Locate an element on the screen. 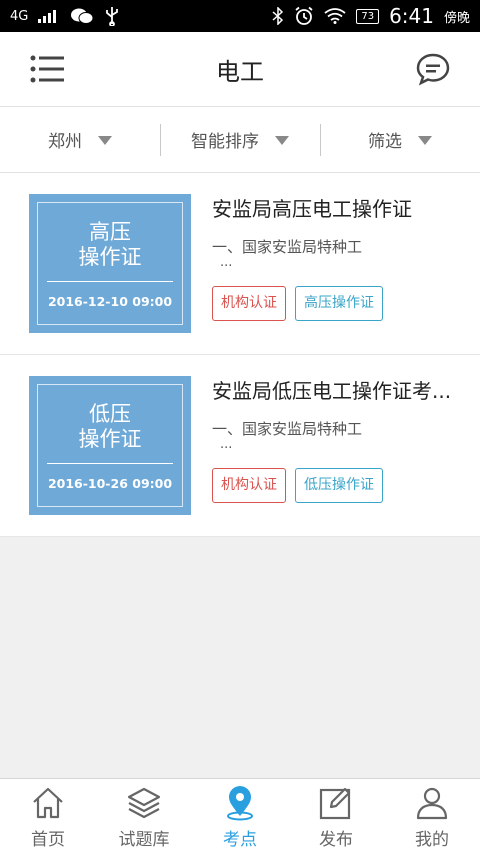 The height and width of the screenshot is (853, 480). filter-screen-label: 筛选 is located at coordinates (385, 142).